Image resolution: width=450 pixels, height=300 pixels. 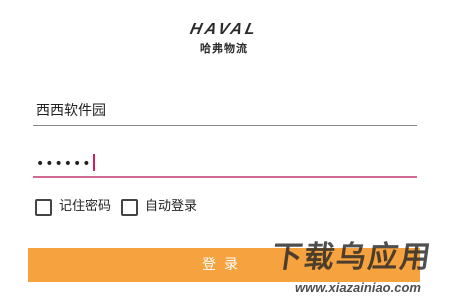 What do you see at coordinates (93, 162) in the screenshot?
I see `text-caret` at bounding box center [93, 162].